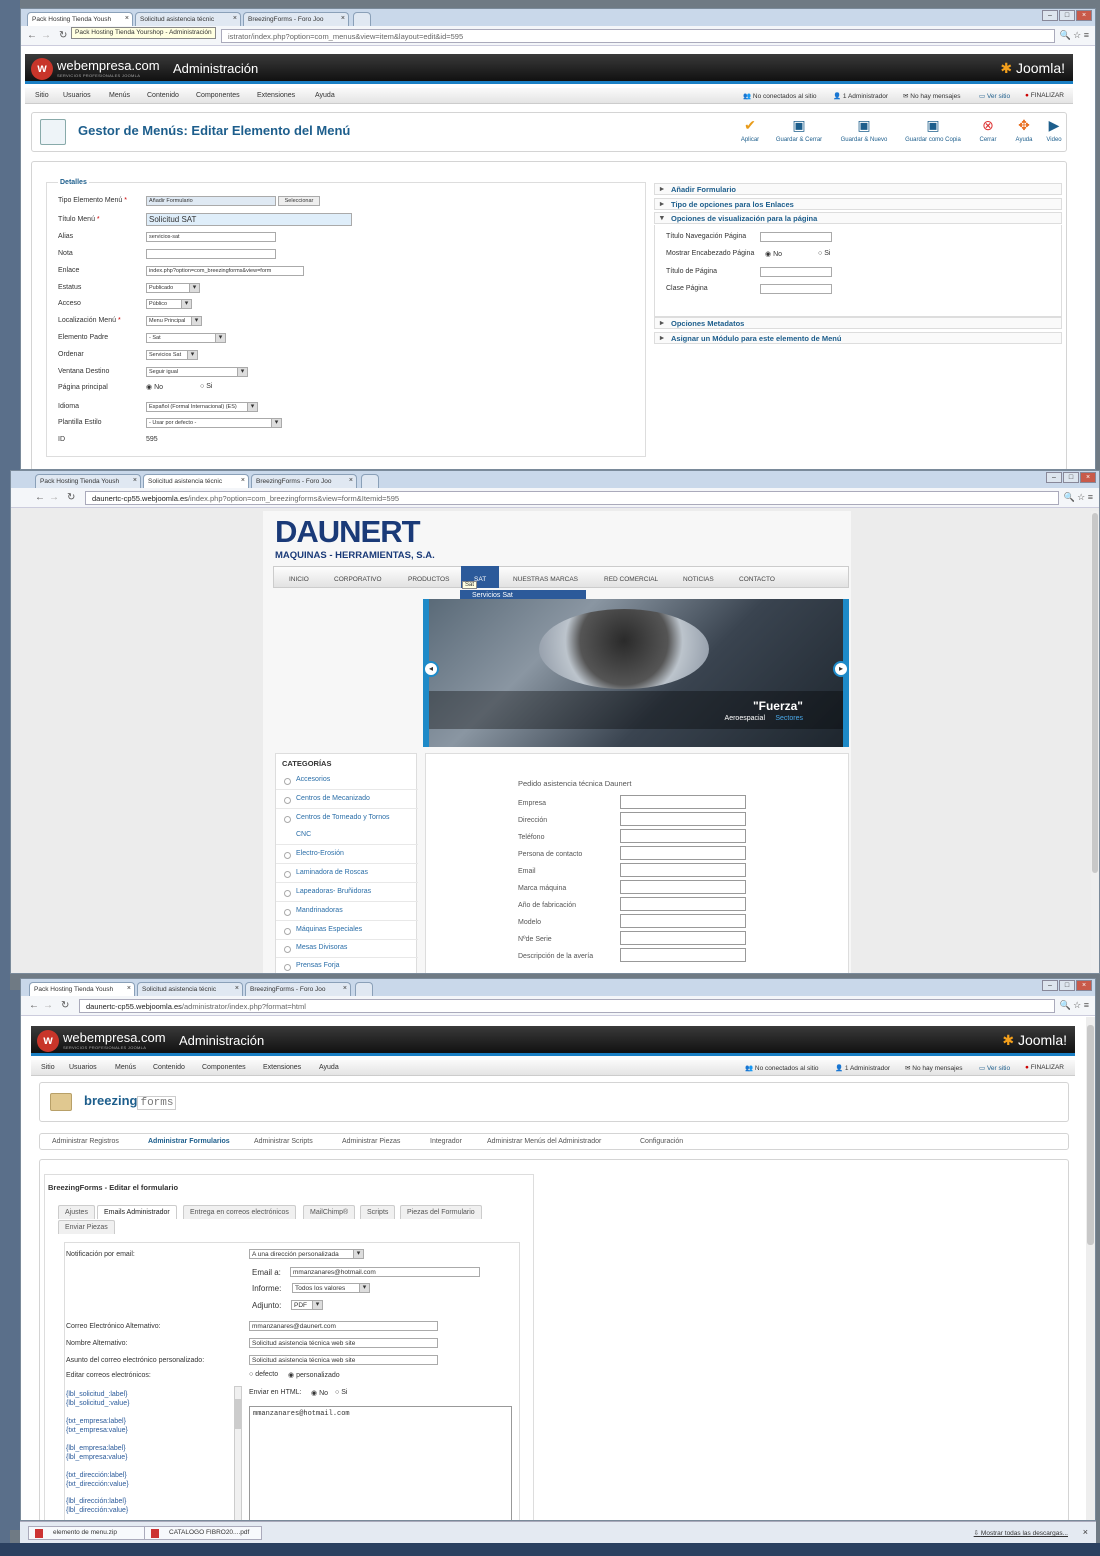 This screenshot has width=1100, height=1556. Describe the element at coordinates (683, 955) in the screenshot. I see `input-descripcion` at that location.